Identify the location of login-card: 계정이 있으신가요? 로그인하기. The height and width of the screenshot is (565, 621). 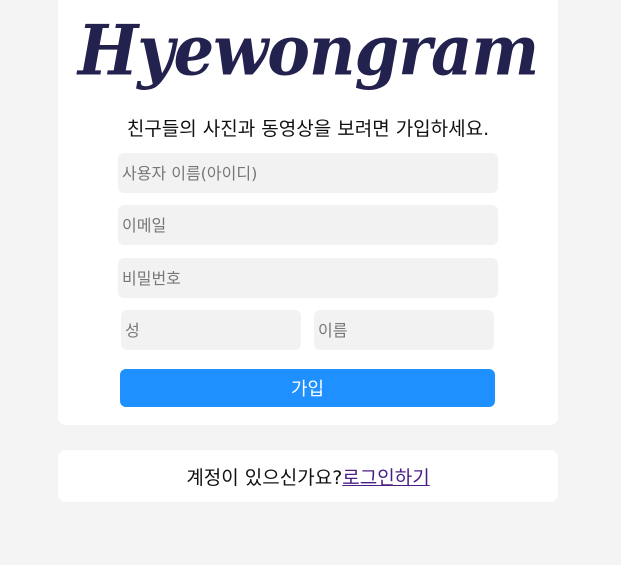
(308, 476).